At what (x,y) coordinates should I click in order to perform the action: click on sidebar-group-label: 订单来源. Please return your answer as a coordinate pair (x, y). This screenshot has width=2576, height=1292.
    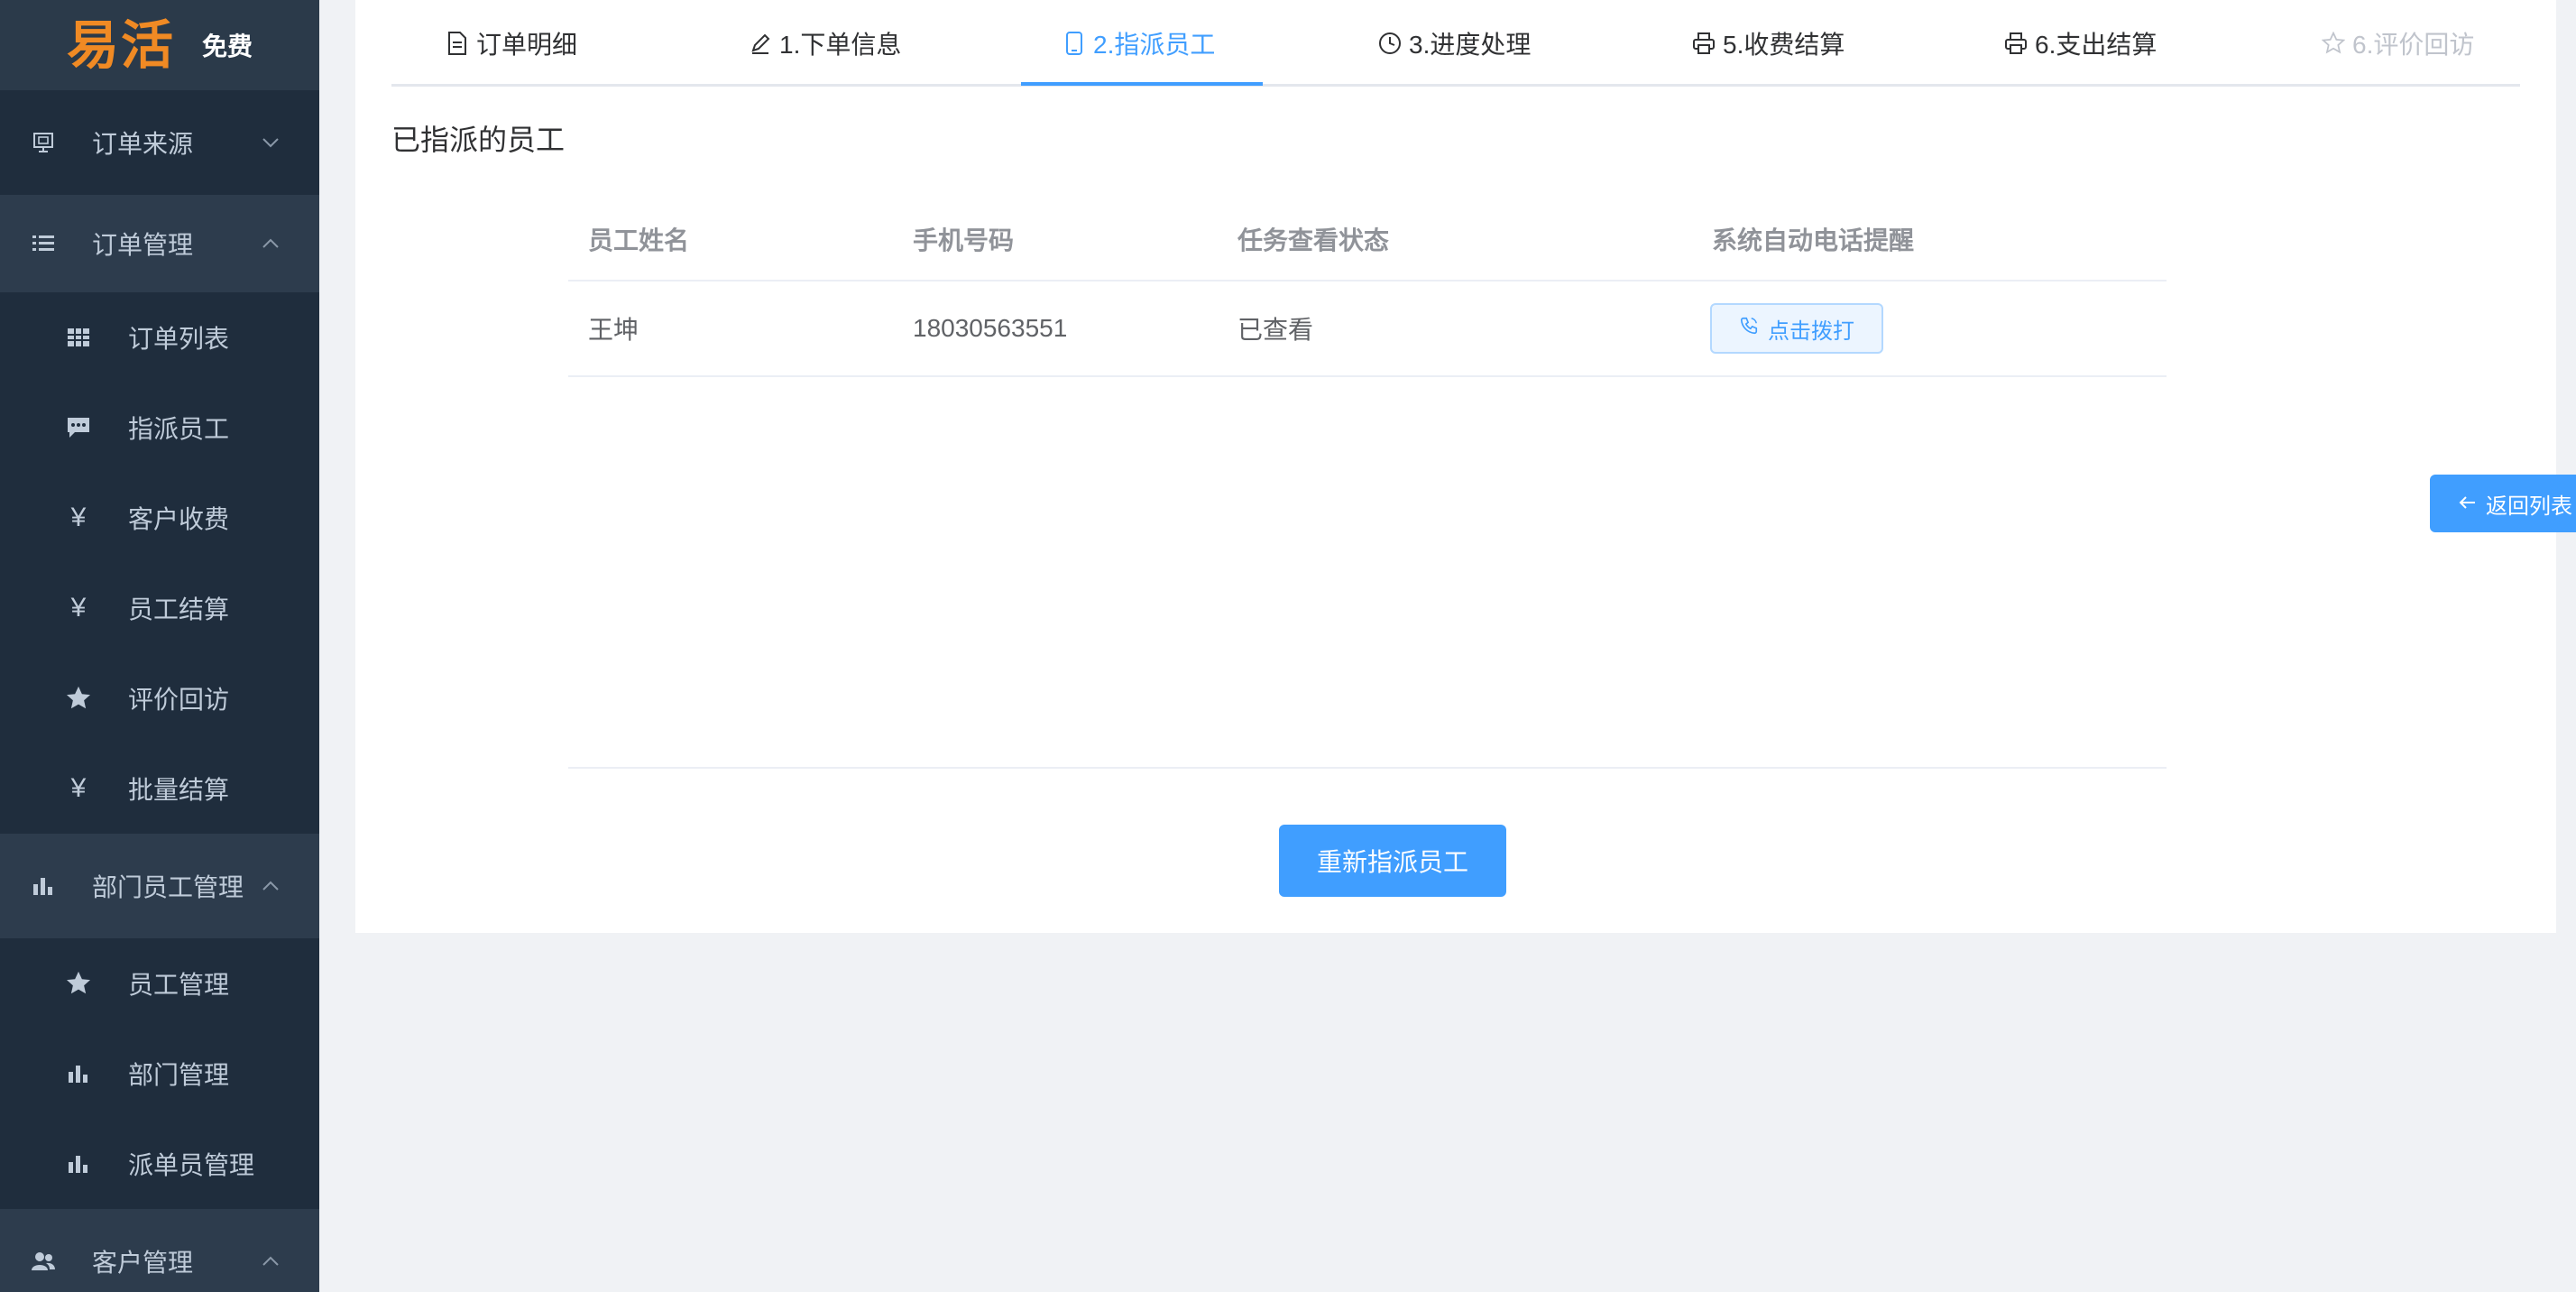
    Looking at the image, I should click on (143, 144).